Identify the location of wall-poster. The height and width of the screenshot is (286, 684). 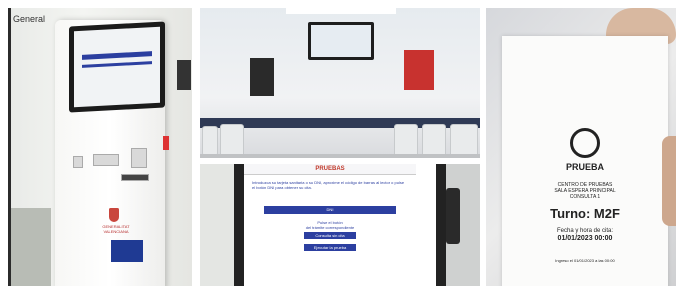
(262, 77).